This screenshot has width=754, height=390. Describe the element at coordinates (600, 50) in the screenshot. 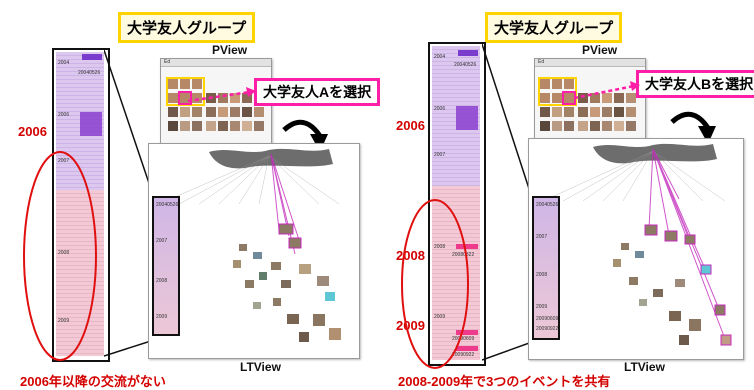

I see `pview-label-right: PView` at that location.